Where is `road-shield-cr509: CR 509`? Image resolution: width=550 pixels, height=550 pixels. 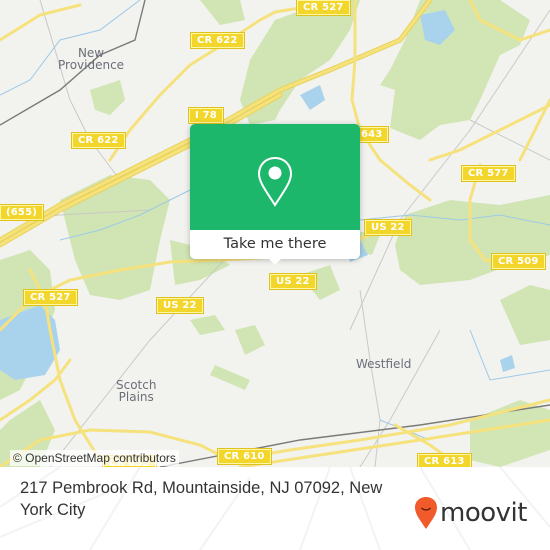
road-shield-cr509: CR 509 is located at coordinates (518, 261).